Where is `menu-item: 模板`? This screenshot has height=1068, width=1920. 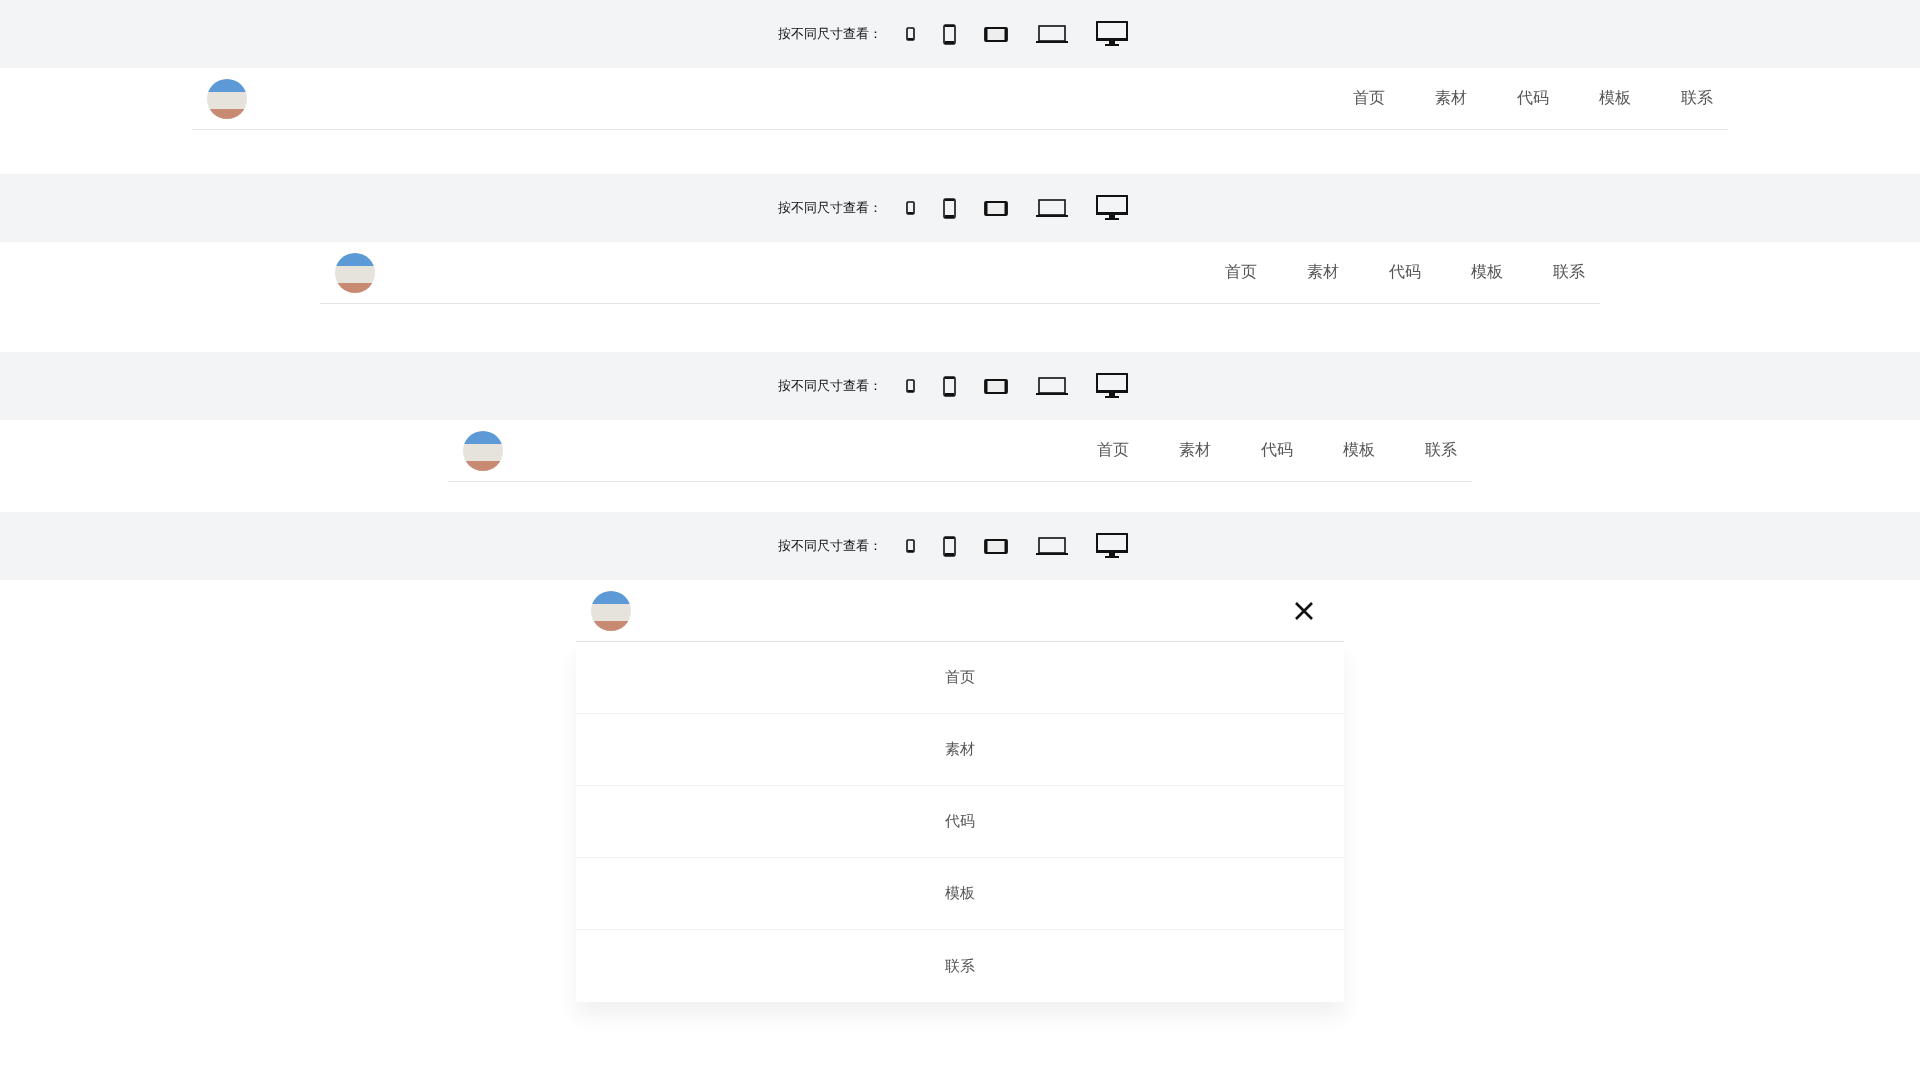
menu-item: 模板 is located at coordinates (960, 894).